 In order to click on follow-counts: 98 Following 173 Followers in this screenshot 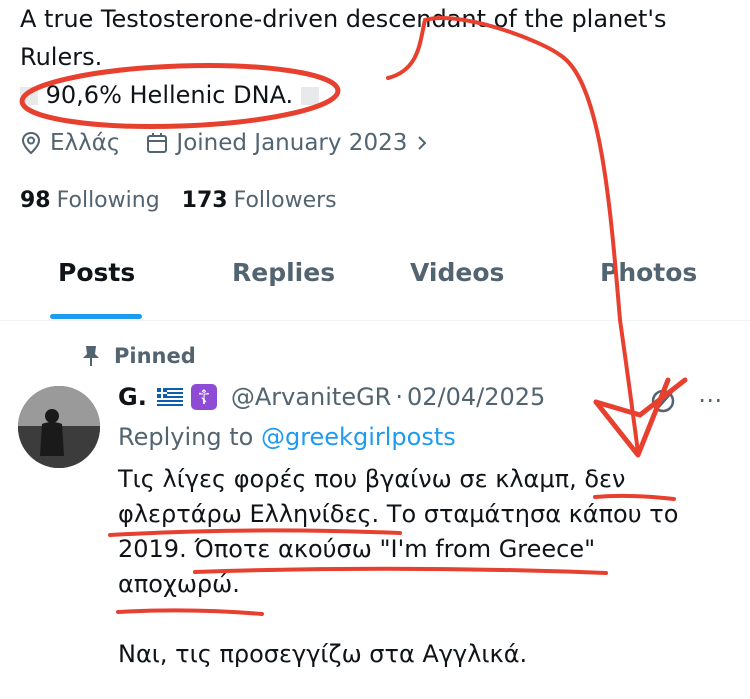, I will do `click(189, 200)`.